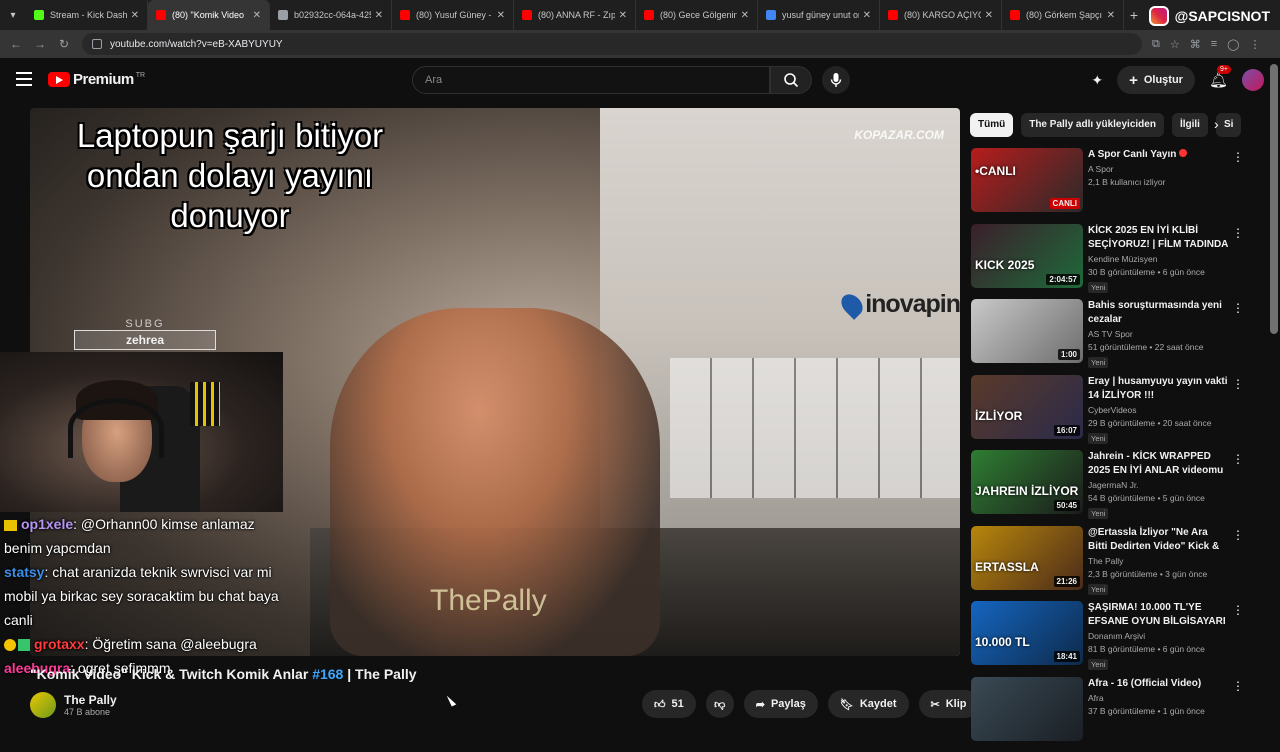 The width and height of the screenshot is (1280, 752). What do you see at coordinates (43, 705) in the screenshot?
I see `channel-avatar` at bounding box center [43, 705].